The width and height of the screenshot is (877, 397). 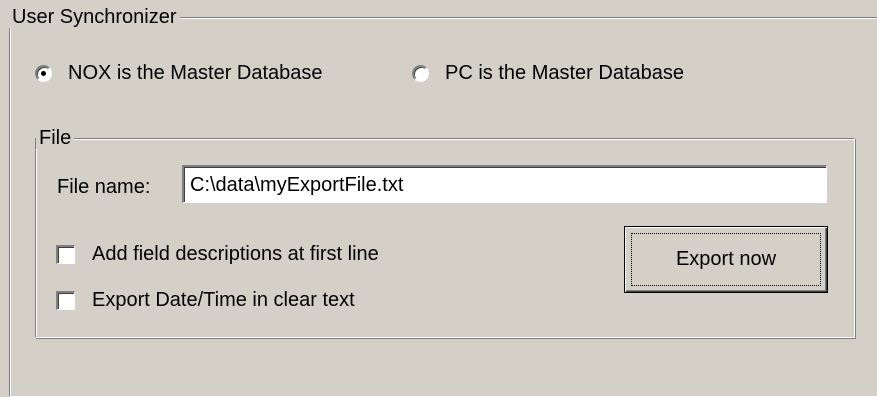 What do you see at coordinates (564, 72) in the screenshot?
I see `radio-pc-master-label: PC is the Master Database` at bounding box center [564, 72].